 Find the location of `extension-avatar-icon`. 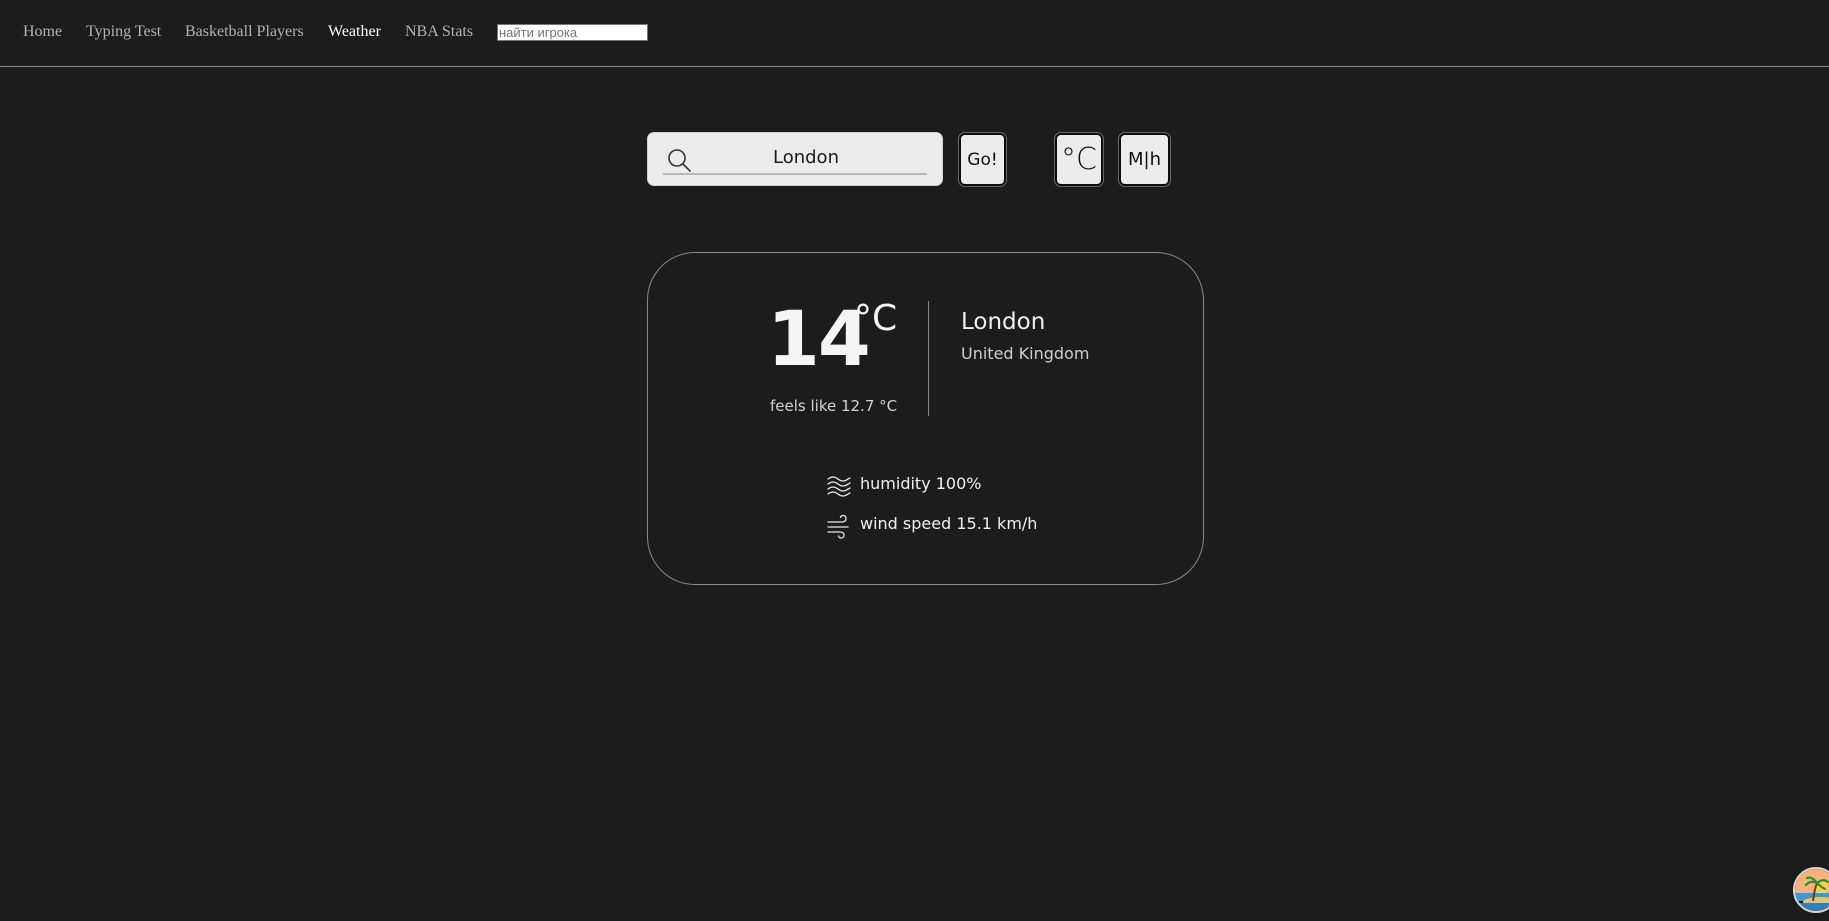

extension-avatar-icon is located at coordinates (1811, 890).